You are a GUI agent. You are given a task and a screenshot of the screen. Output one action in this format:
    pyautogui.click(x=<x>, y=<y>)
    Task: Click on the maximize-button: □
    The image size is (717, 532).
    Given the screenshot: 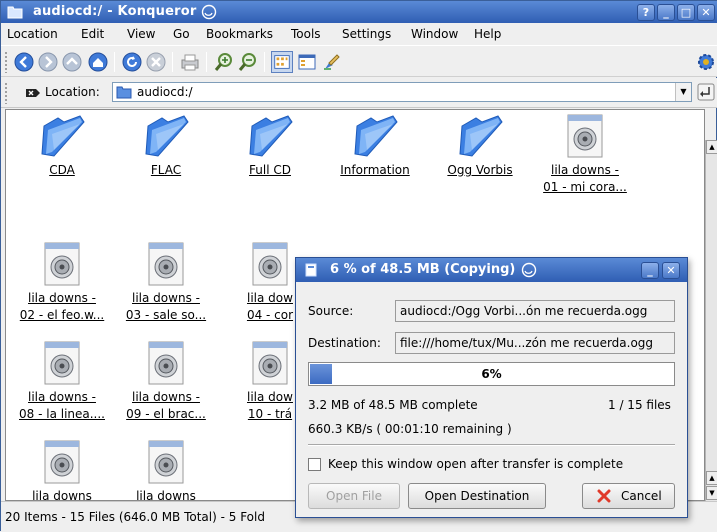 What is the action you would take?
    pyautogui.click(x=686, y=12)
    